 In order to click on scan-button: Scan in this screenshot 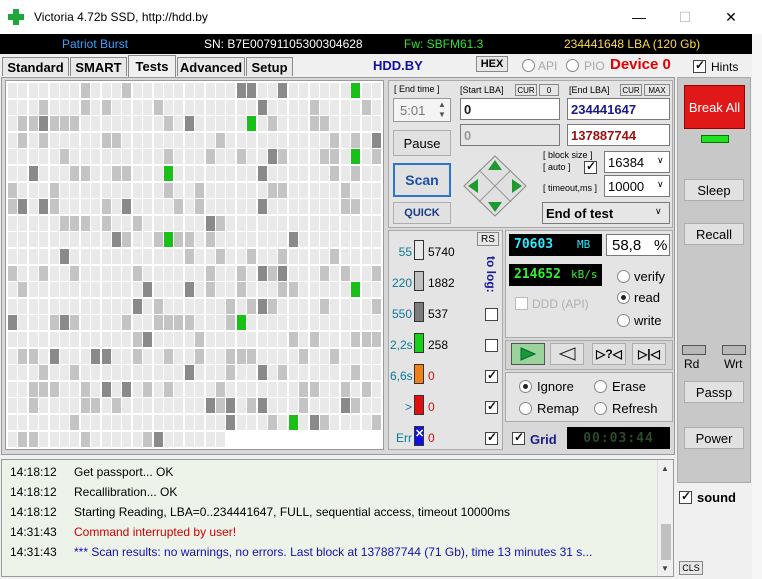, I will do `click(422, 180)`.